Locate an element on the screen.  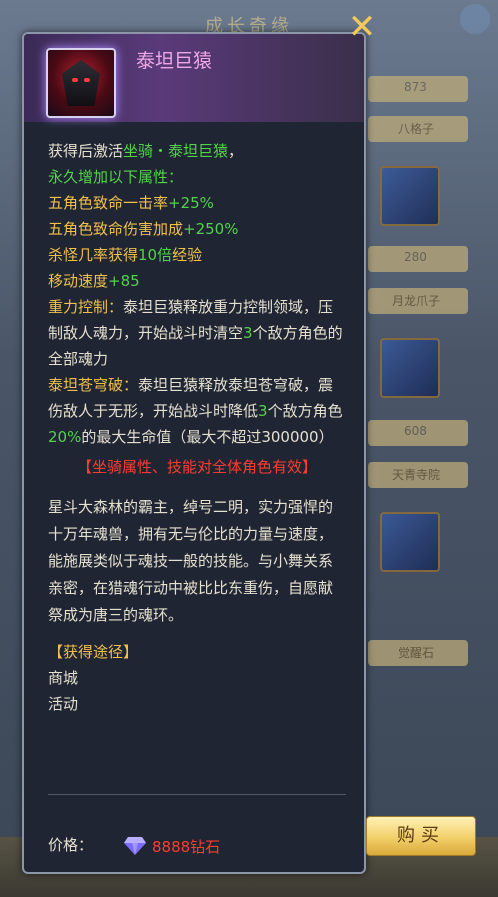
buy-button: 购买 is located at coordinates (421, 836).